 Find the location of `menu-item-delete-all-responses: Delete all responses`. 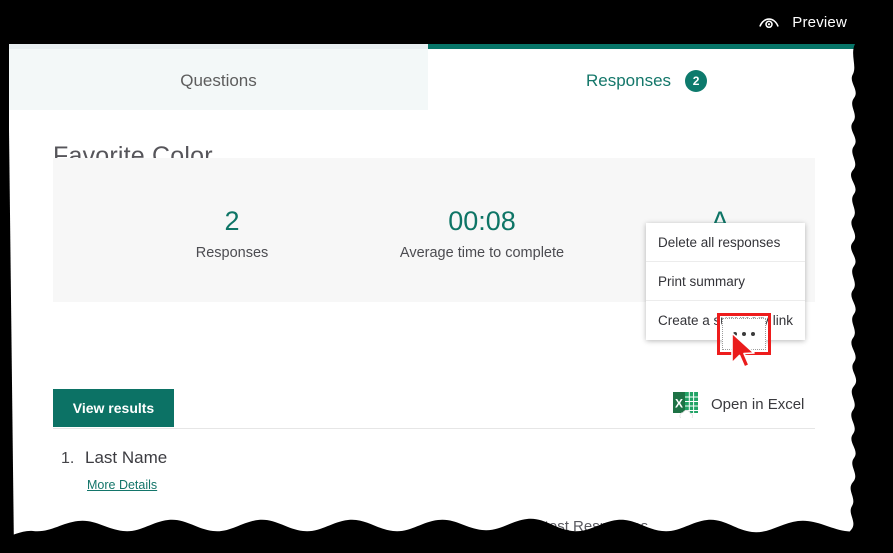

menu-item-delete-all-responses: Delete all responses is located at coordinates (725, 242).